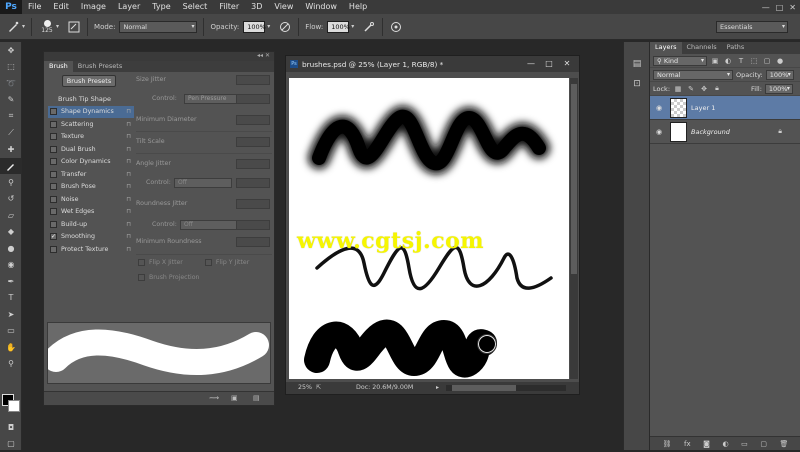  What do you see at coordinates (209, 225) in the screenshot?
I see `roundness-control-select: Off` at bounding box center [209, 225].